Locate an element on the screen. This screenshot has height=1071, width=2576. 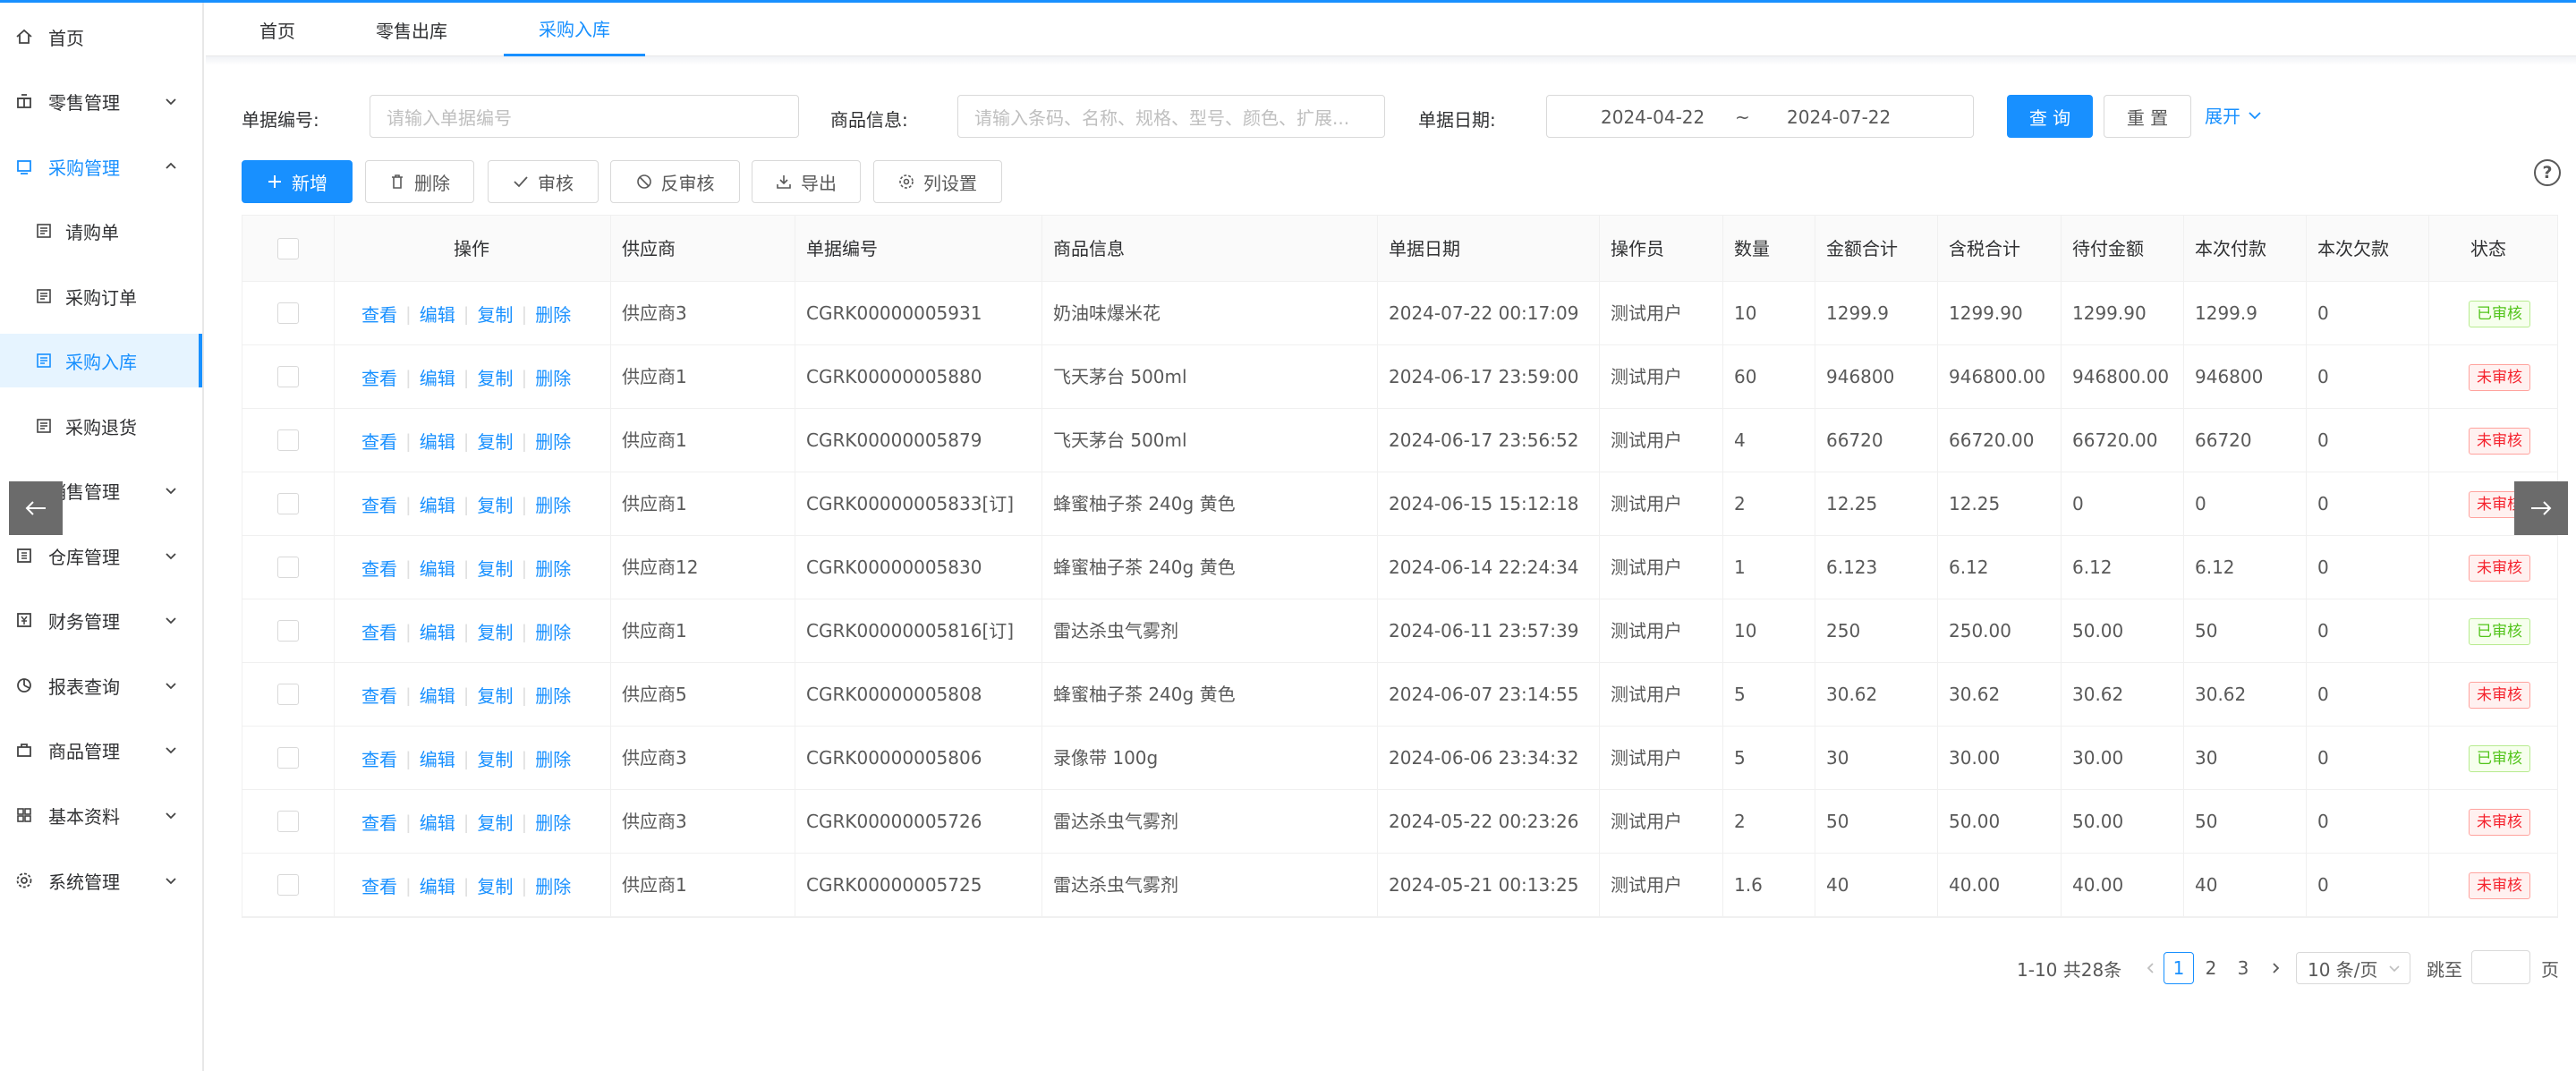
add-button: 新增 is located at coordinates (297, 181).